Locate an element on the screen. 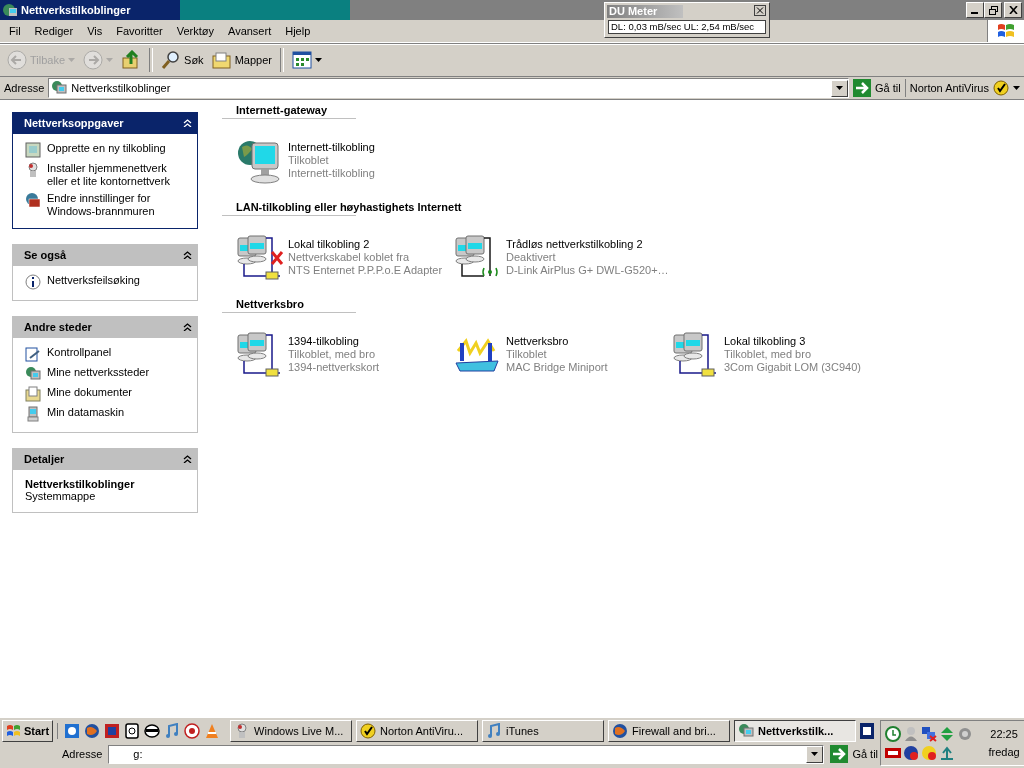  network-connections-icon is located at coordinates (10, 10).